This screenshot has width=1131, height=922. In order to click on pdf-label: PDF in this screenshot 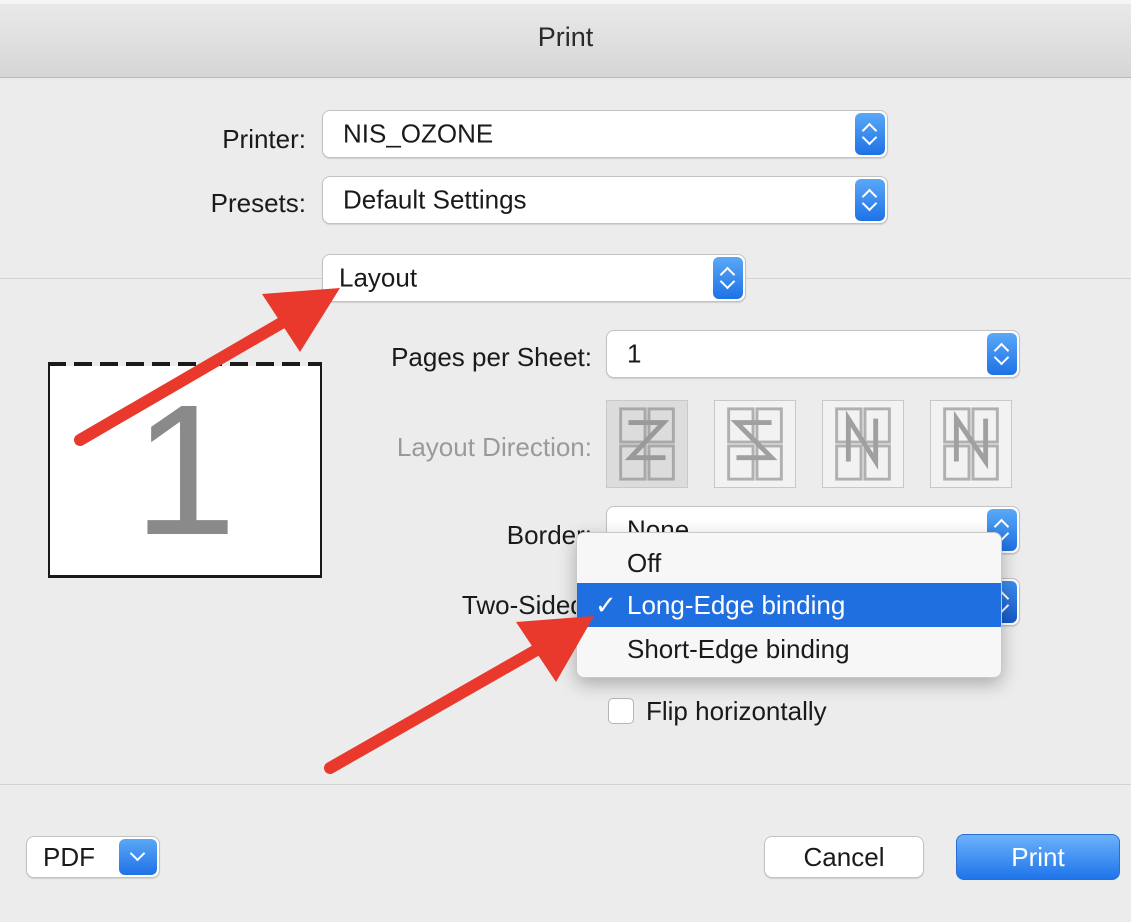, I will do `click(69, 857)`.